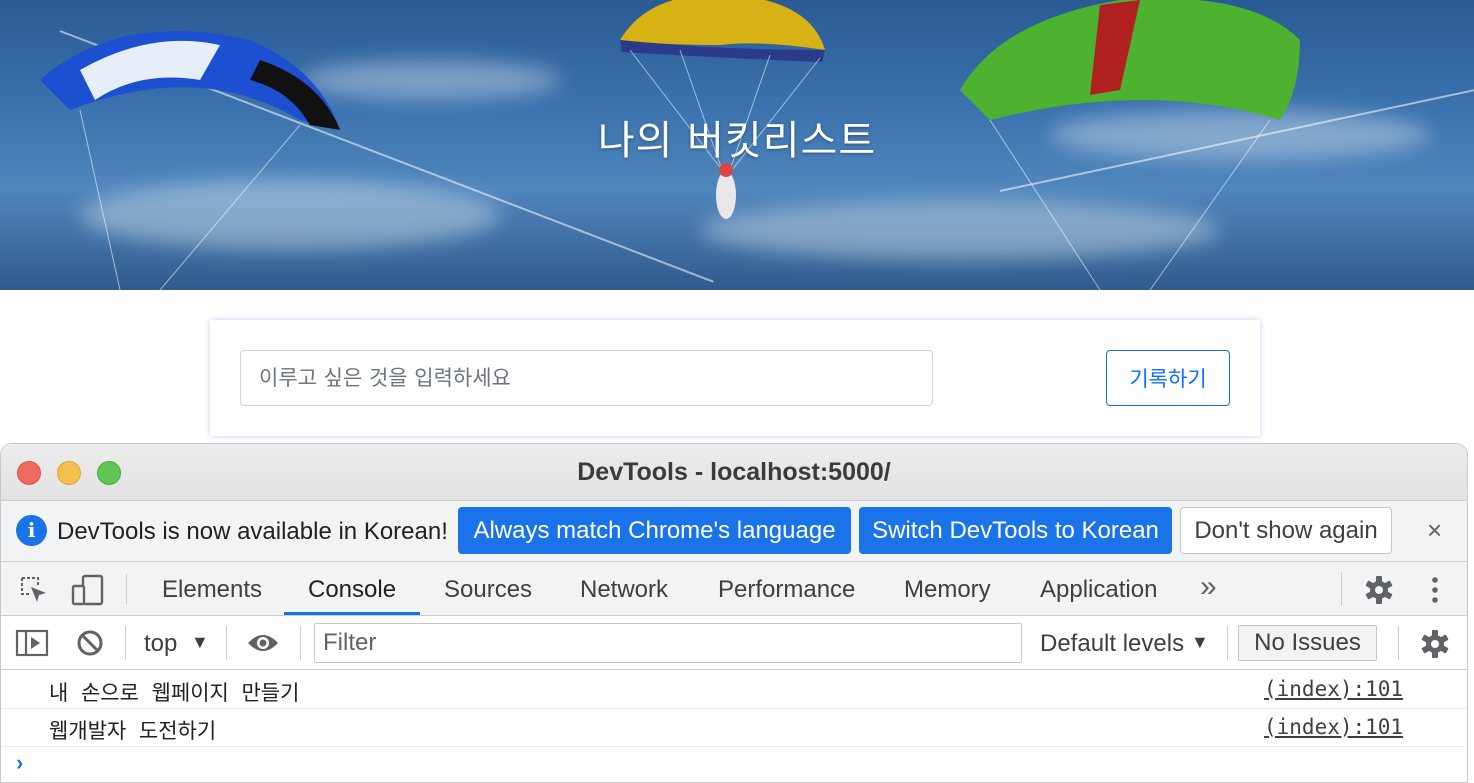 Image resolution: width=1474 pixels, height=783 pixels. Describe the element at coordinates (668, 643) in the screenshot. I see `console-filter-input` at that location.